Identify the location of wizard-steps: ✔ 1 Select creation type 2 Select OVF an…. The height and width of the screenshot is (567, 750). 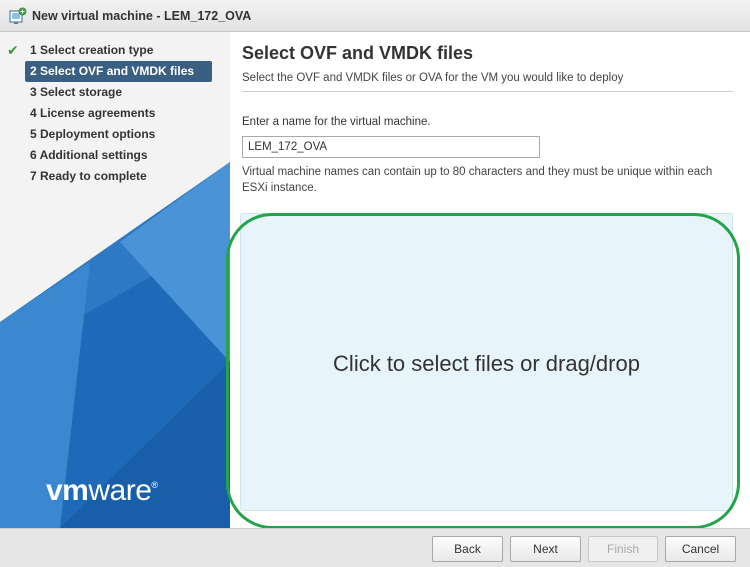
(115, 113).